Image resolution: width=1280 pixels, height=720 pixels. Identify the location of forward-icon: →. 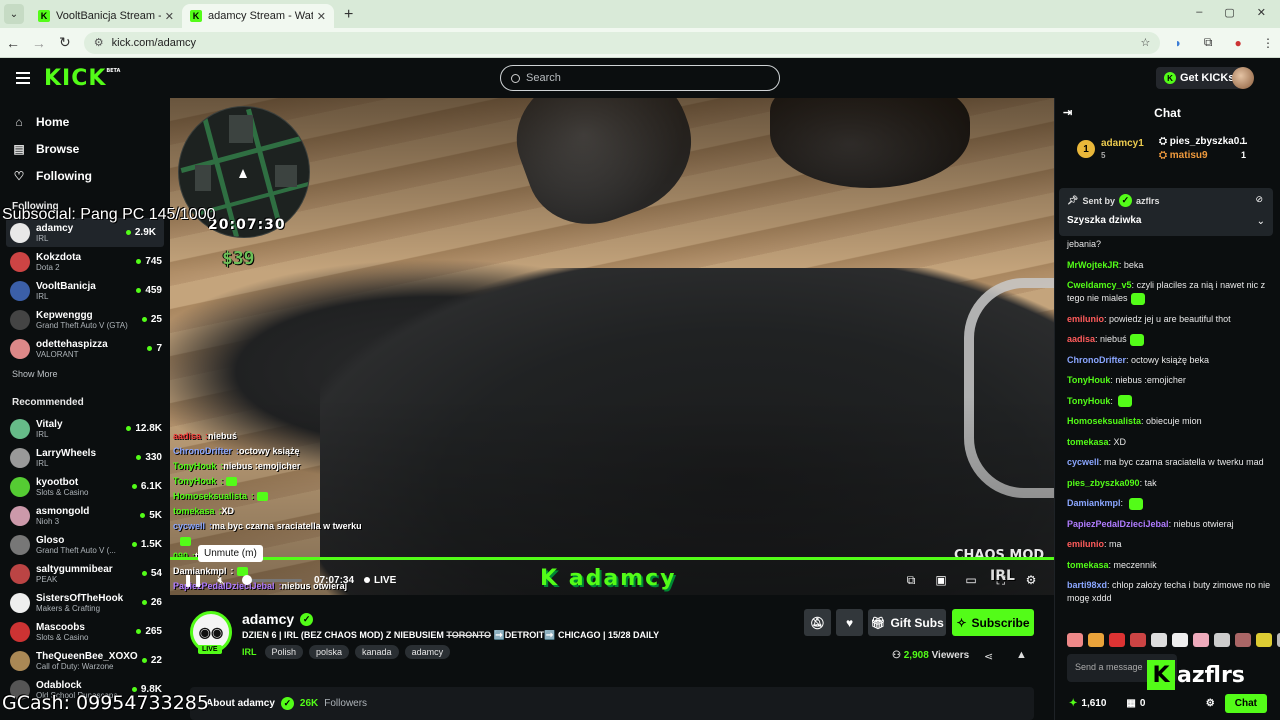
(39, 43).